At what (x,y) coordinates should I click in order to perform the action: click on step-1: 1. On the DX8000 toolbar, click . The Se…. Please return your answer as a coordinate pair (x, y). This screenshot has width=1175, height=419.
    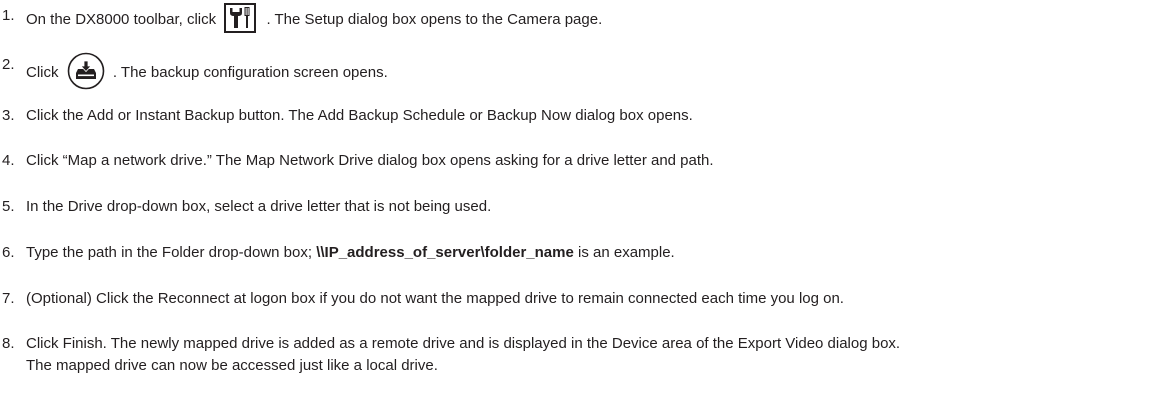
    Looking at the image, I should click on (585, 19).